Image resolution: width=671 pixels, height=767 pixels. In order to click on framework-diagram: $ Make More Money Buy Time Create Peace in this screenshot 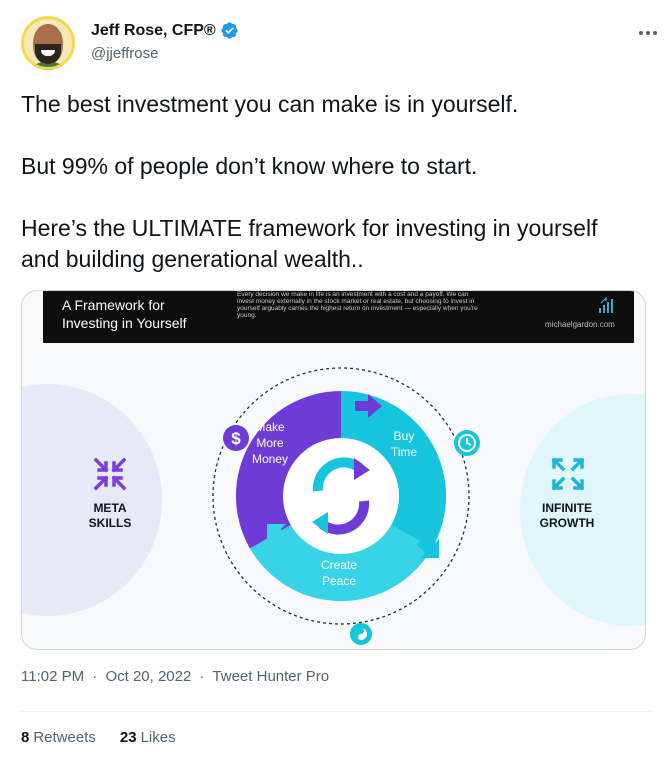, I will do `click(341, 506)`.